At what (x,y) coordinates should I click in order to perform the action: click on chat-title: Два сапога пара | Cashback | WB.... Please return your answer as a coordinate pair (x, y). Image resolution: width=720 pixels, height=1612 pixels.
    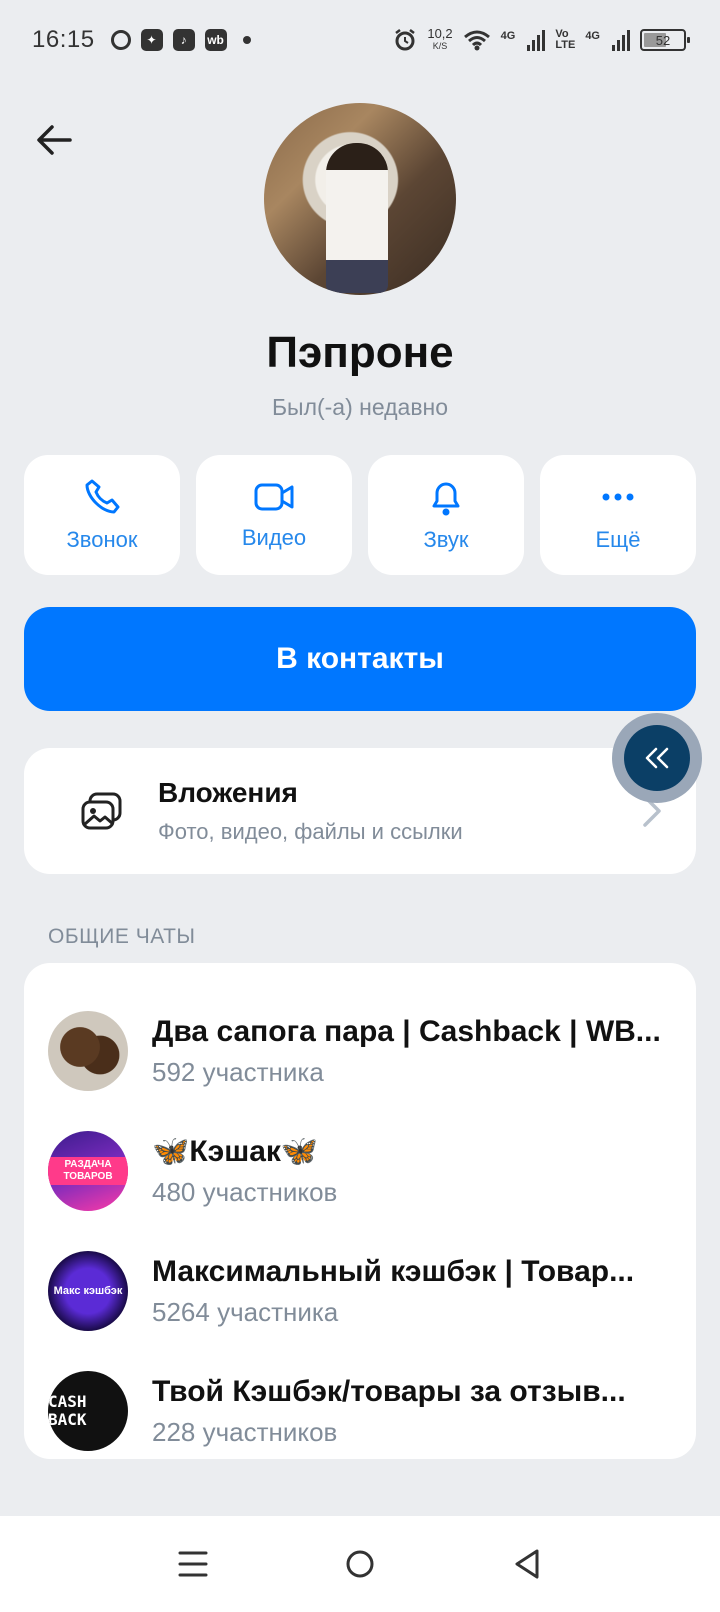
    Looking at the image, I should click on (406, 1031).